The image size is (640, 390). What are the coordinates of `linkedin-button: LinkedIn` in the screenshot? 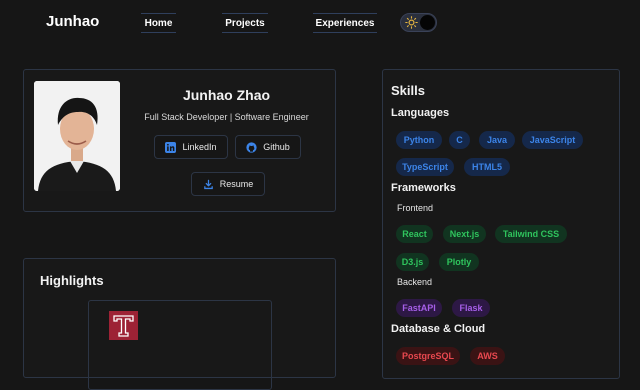 It's located at (191, 147).